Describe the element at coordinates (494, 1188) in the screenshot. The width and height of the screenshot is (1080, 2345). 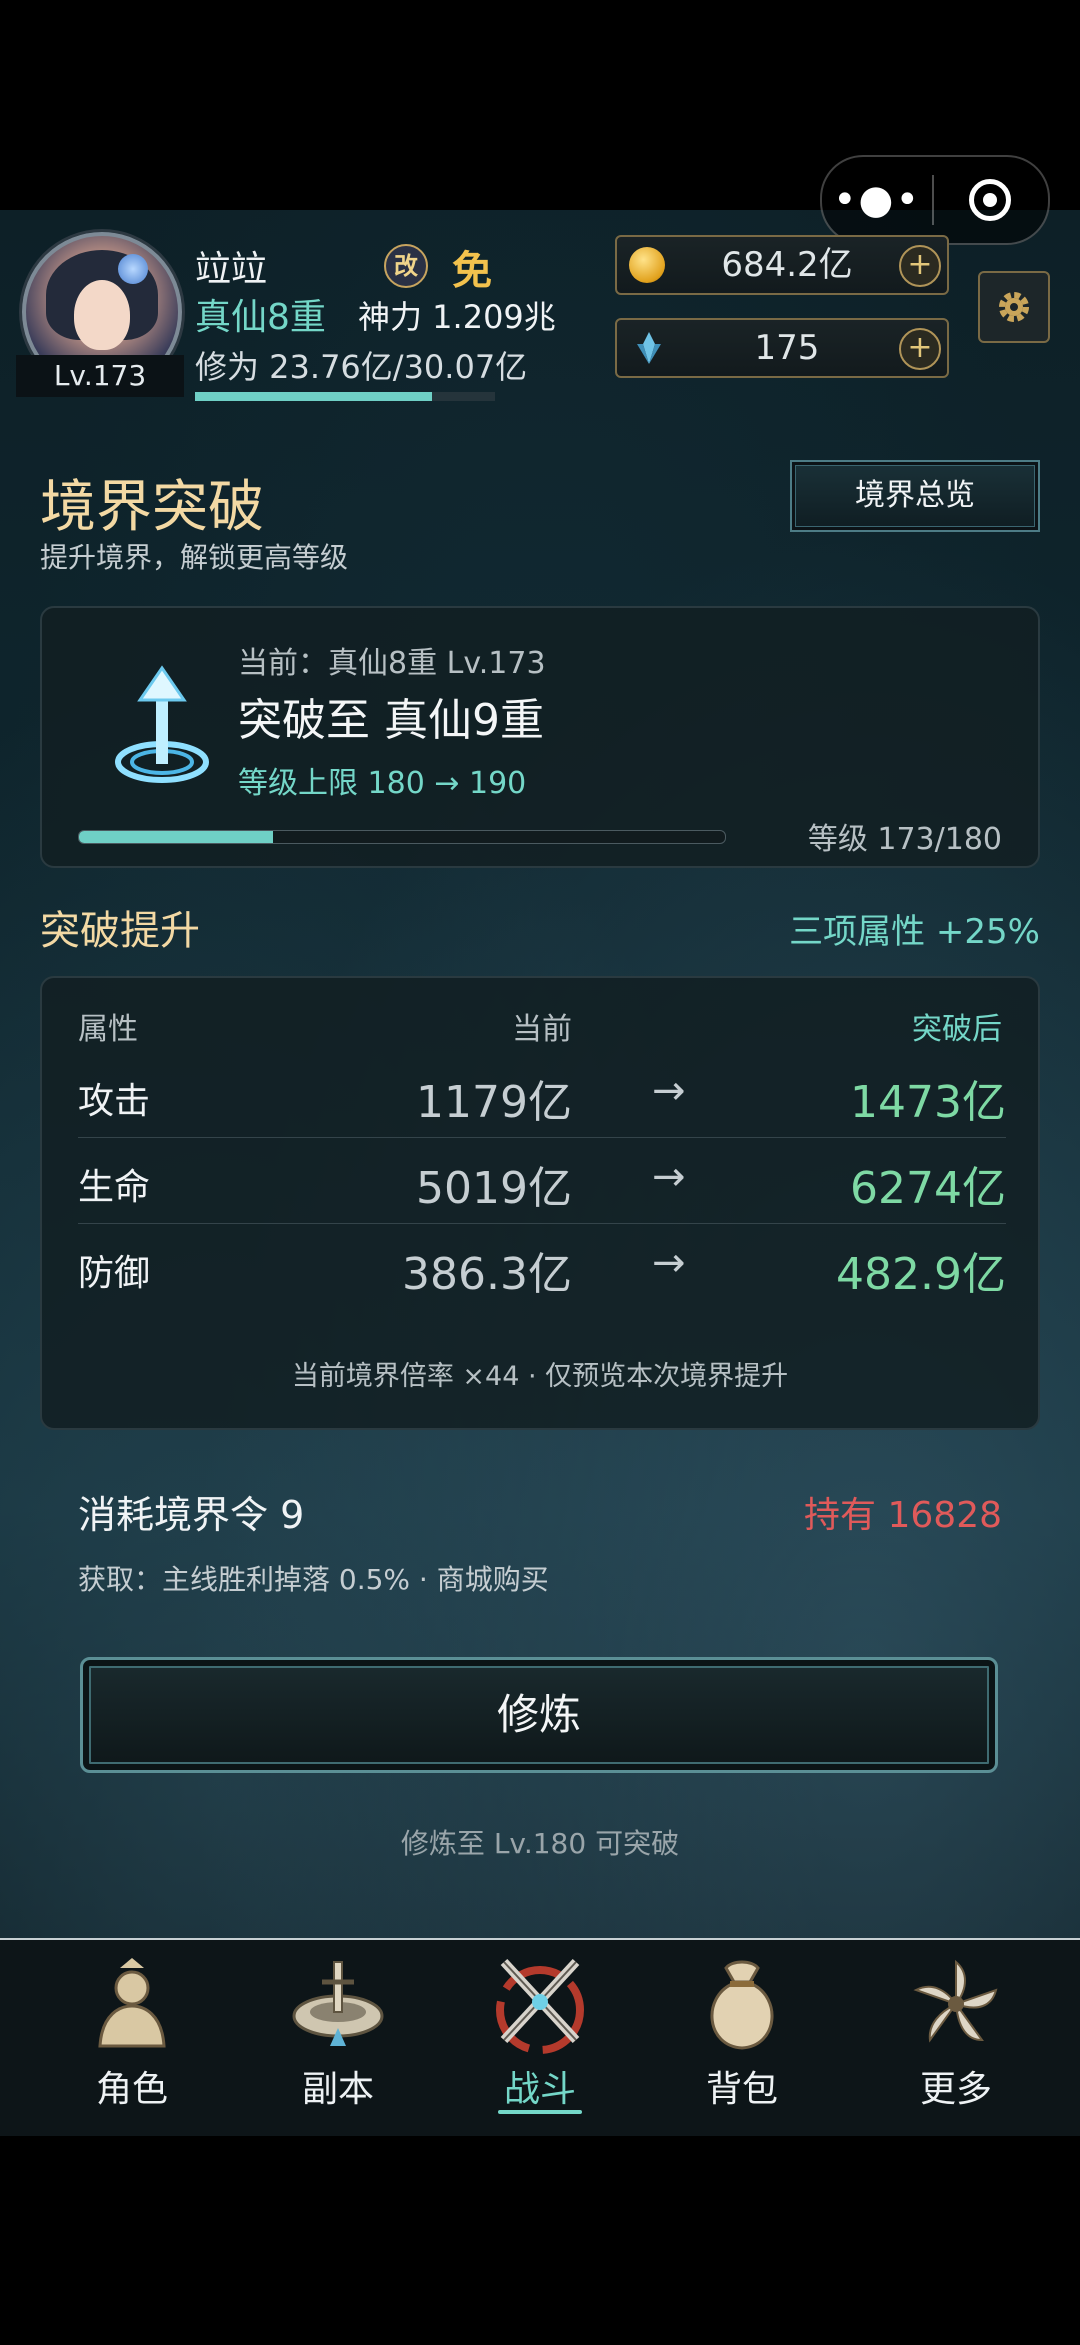
I see `attr-current: 5019亿` at that location.